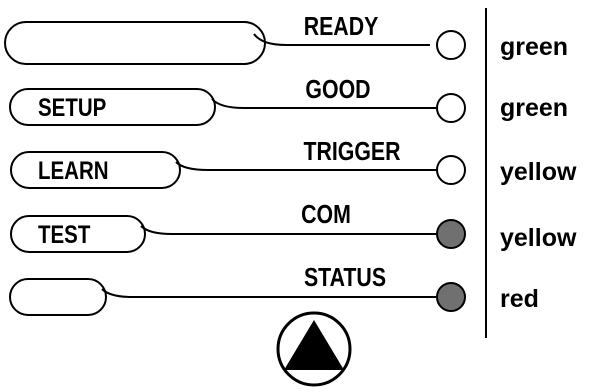  I want to click on indicator-row-status: STATUS red, so click(274, 289).